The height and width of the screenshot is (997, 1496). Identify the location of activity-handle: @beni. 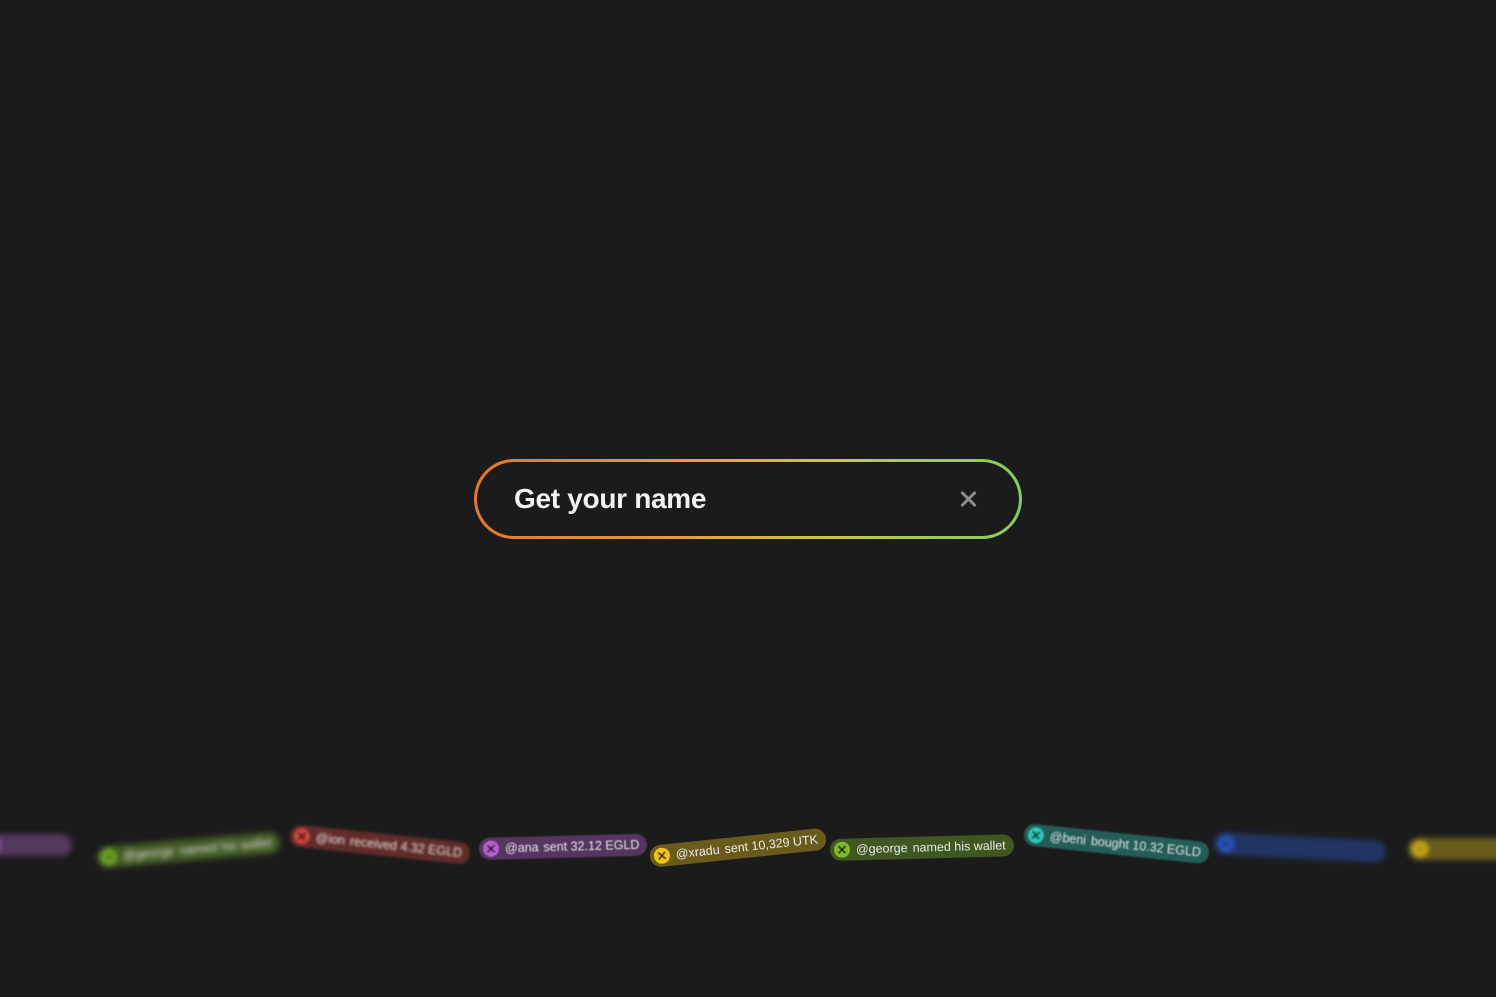
(1068, 838).